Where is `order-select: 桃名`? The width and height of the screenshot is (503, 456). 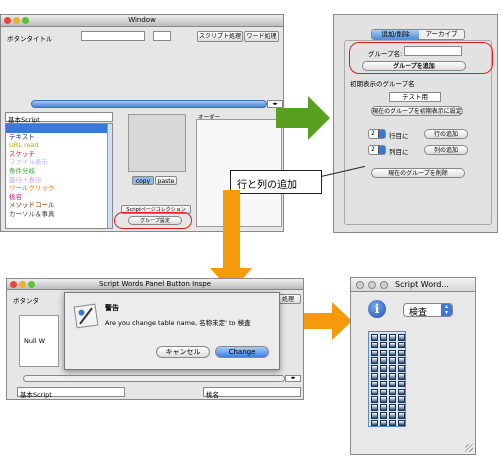 order-select: 桃名 is located at coordinates (252, 393).